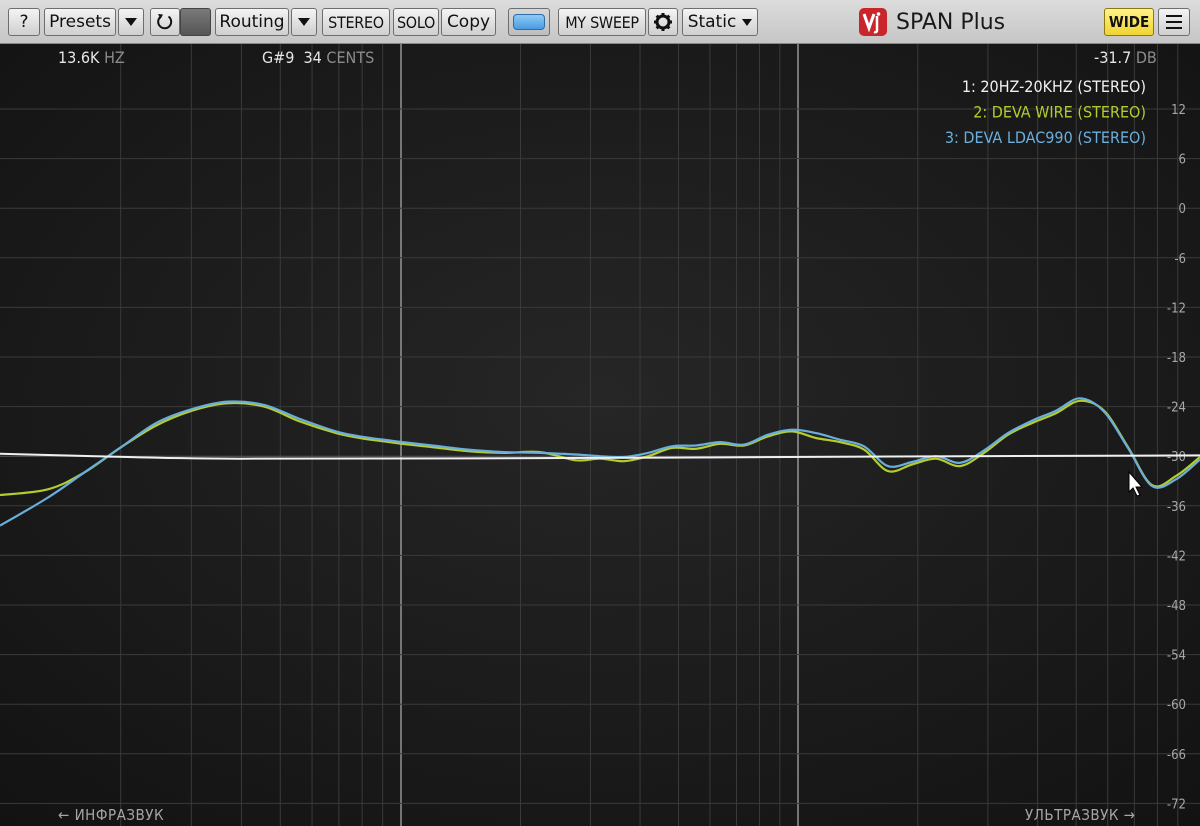 The height and width of the screenshot is (826, 1200). I want to click on gear-icon, so click(663, 22).